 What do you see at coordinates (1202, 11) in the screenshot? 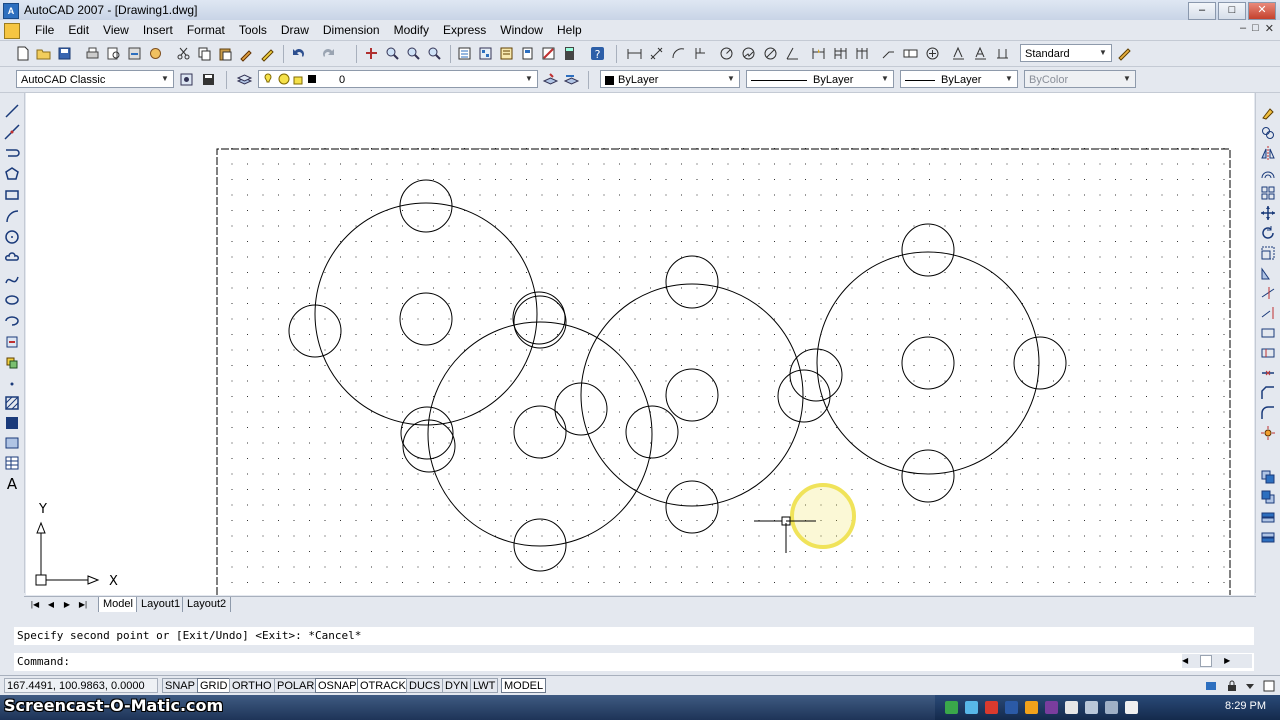
I see `minimize-button: –` at bounding box center [1202, 11].